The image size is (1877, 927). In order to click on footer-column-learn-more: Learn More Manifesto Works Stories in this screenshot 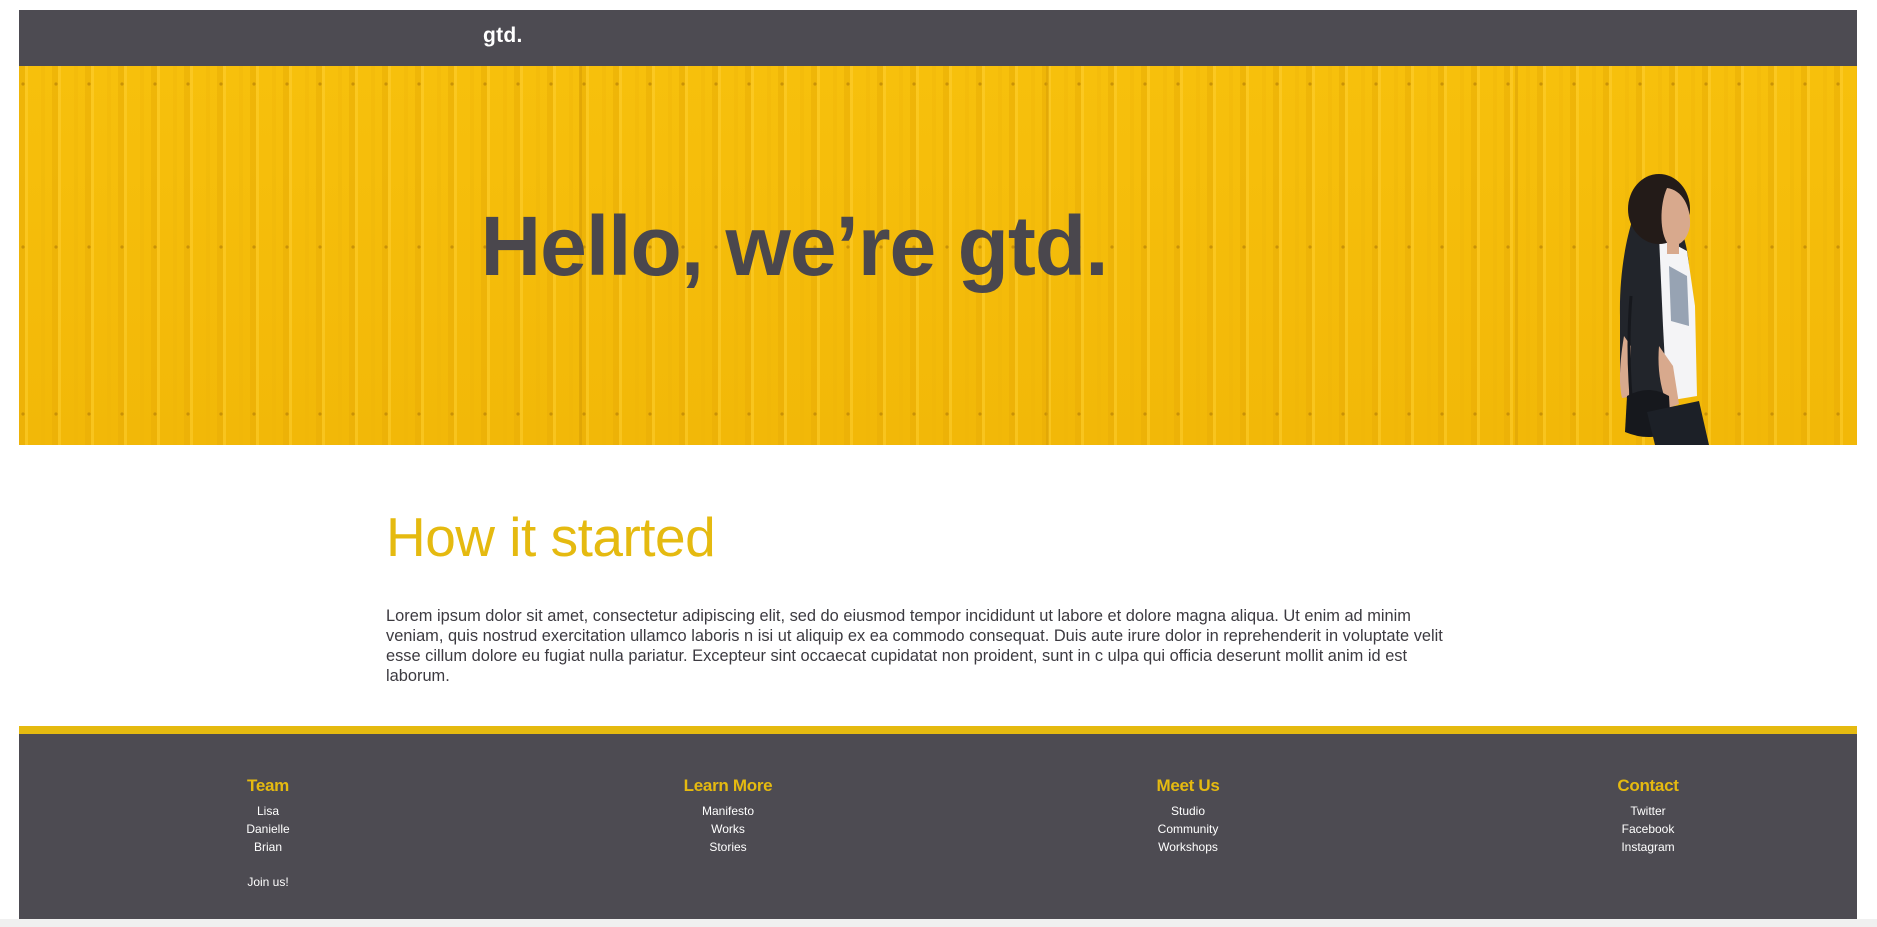, I will do `click(728, 816)`.